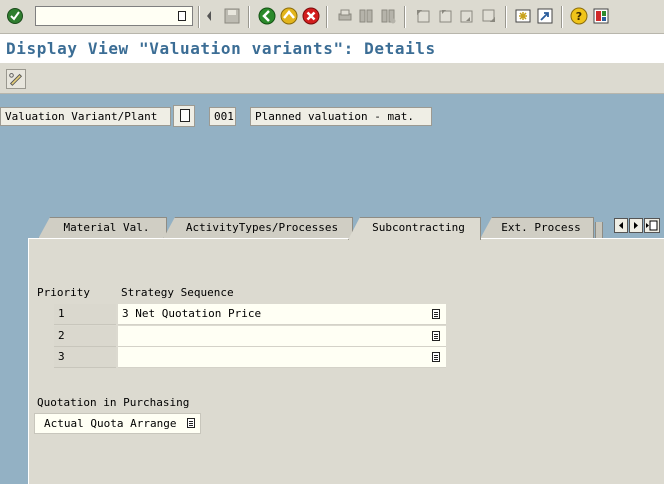 Image resolution: width=664 pixels, height=484 pixels. I want to click on dropdown-icon, so click(191, 423).